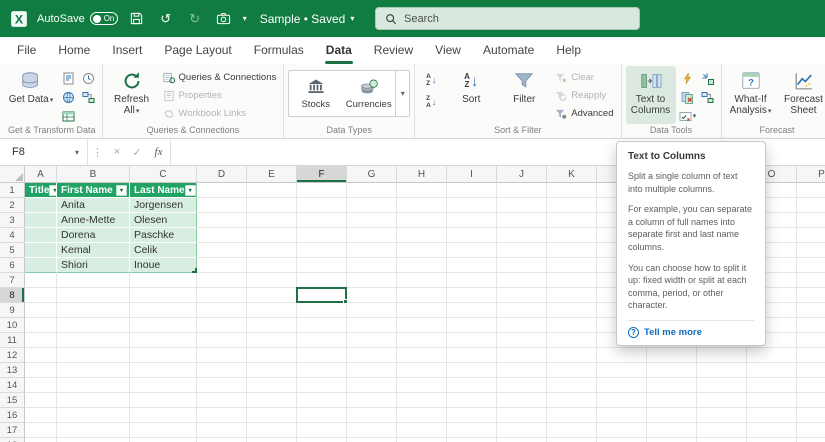 This screenshot has width=825, height=442. Describe the element at coordinates (811, 280) in the screenshot. I see `cell-P7` at that location.